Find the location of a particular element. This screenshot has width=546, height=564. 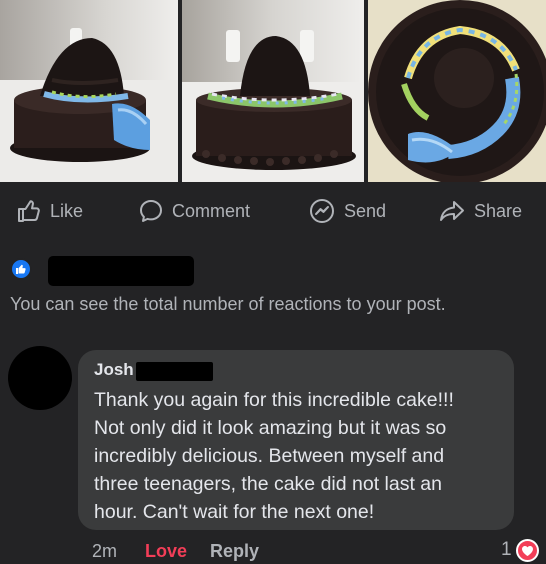

cake-photo-top is located at coordinates (457, 91).